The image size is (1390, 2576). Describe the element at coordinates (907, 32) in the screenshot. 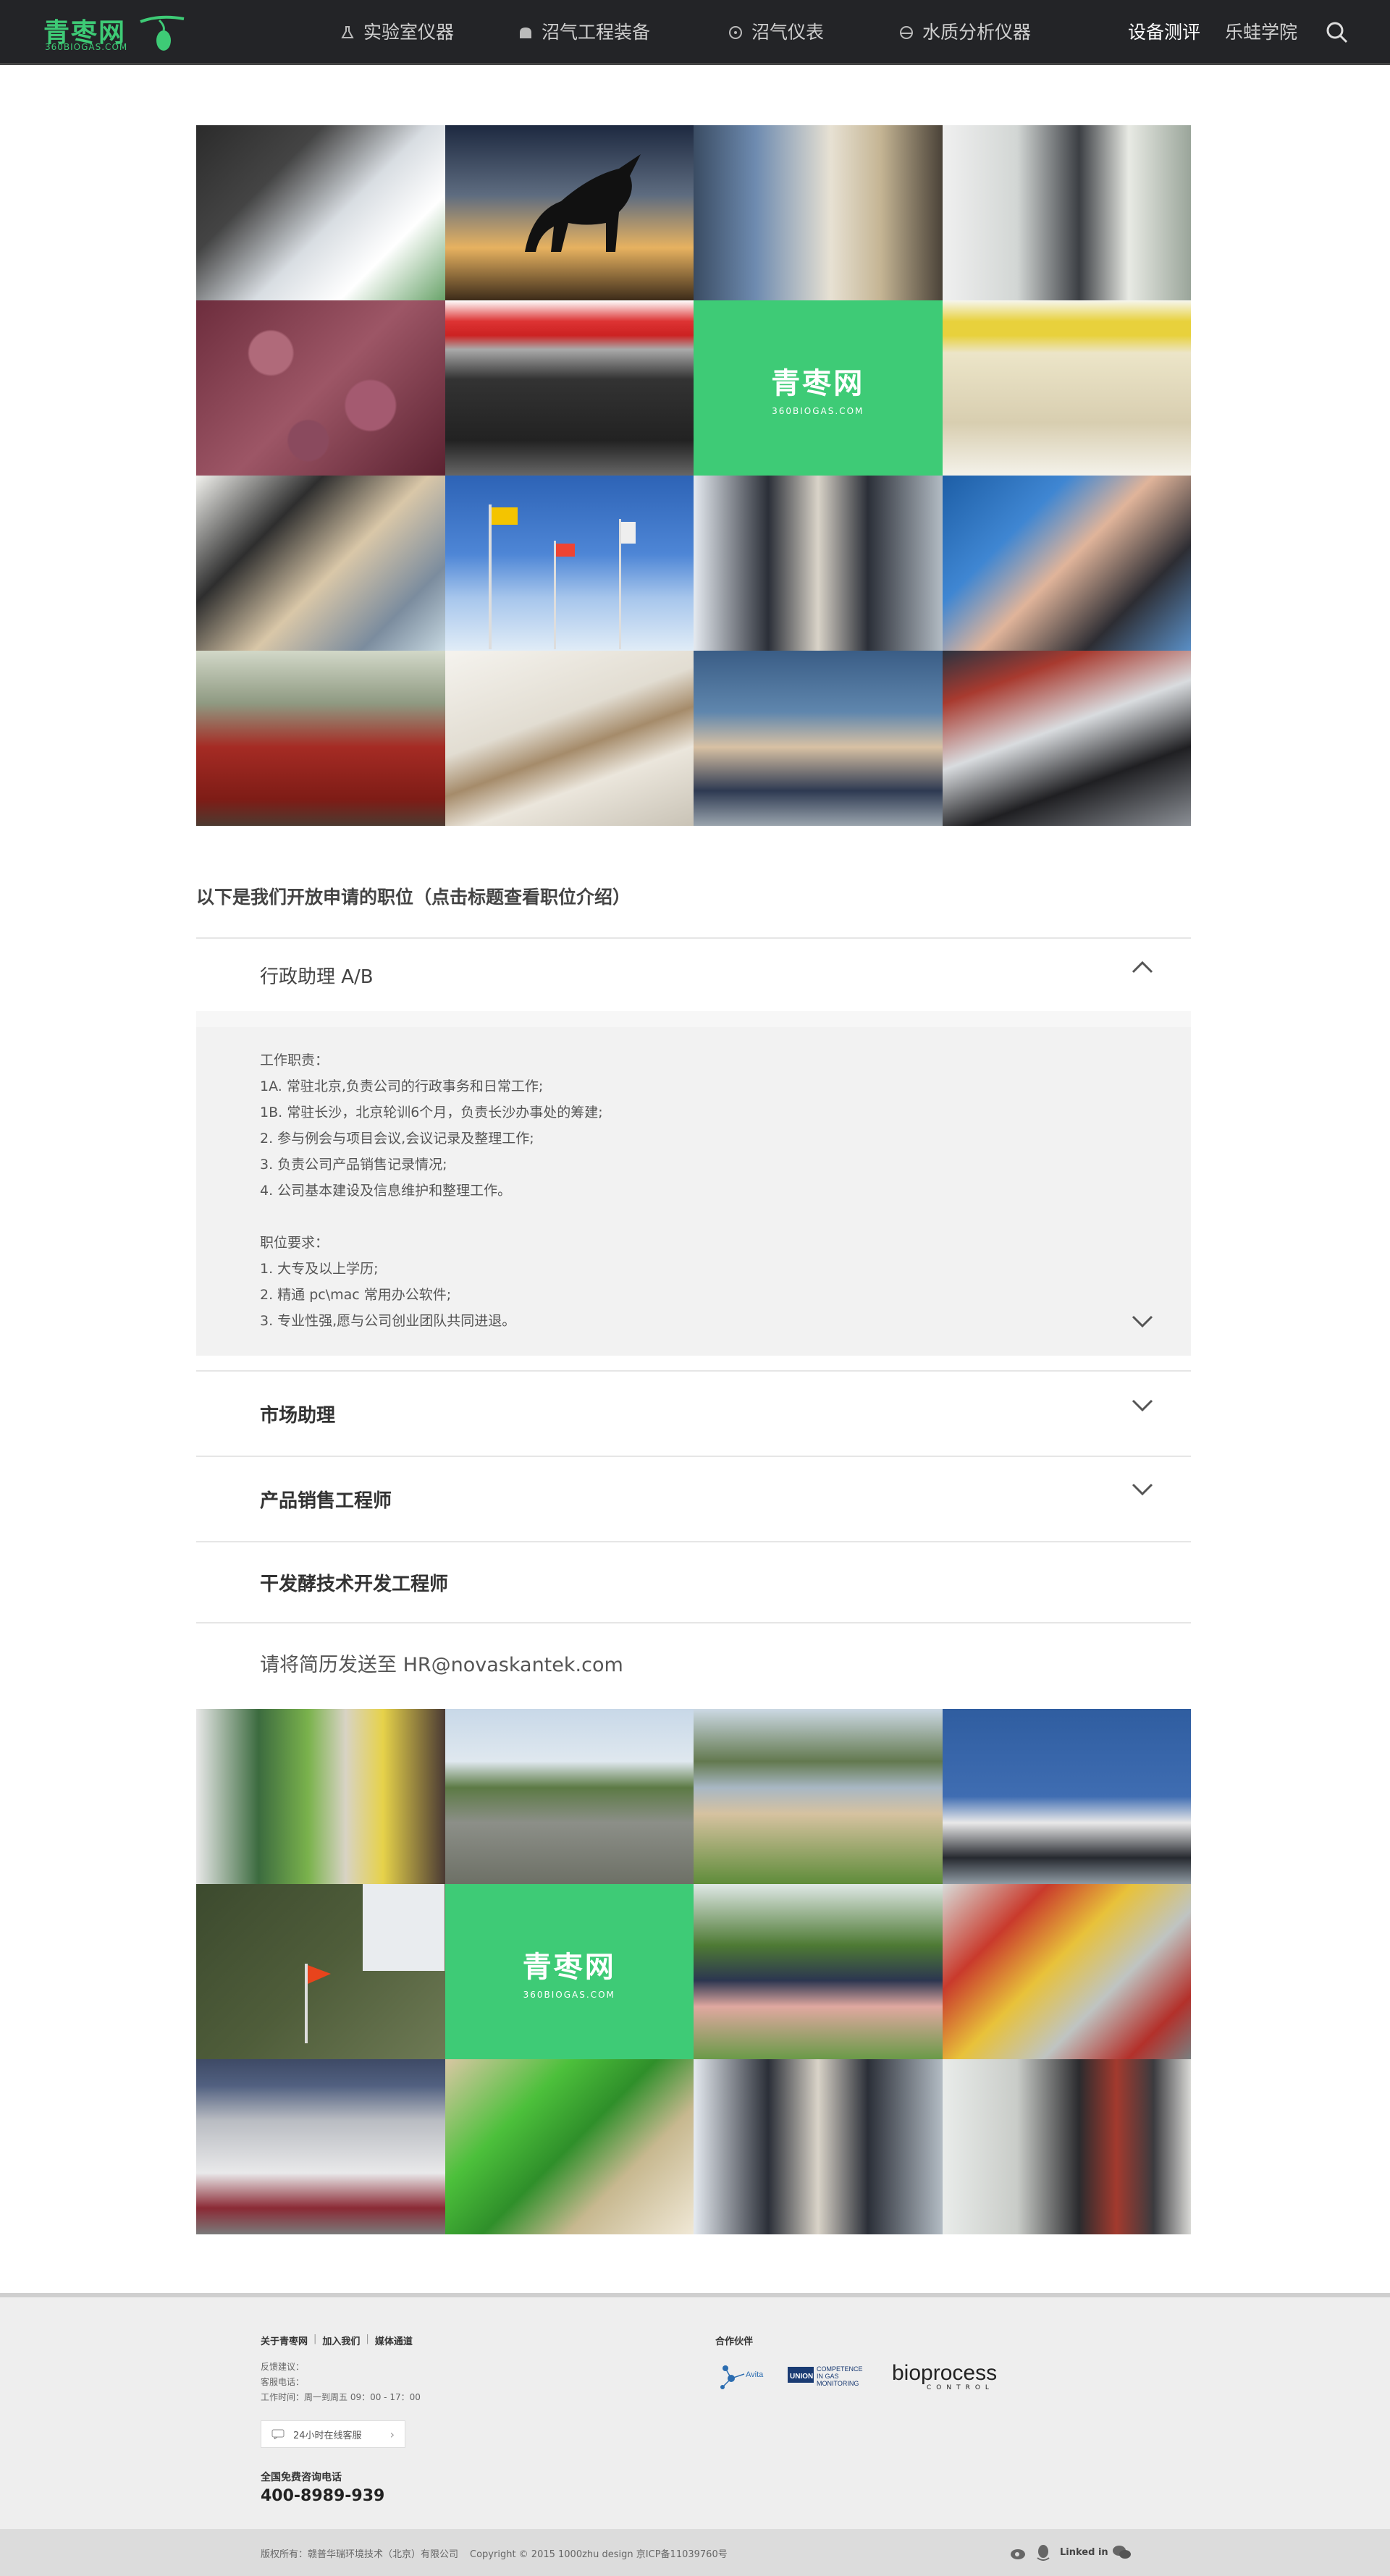

I see `water-drop-icon` at that location.